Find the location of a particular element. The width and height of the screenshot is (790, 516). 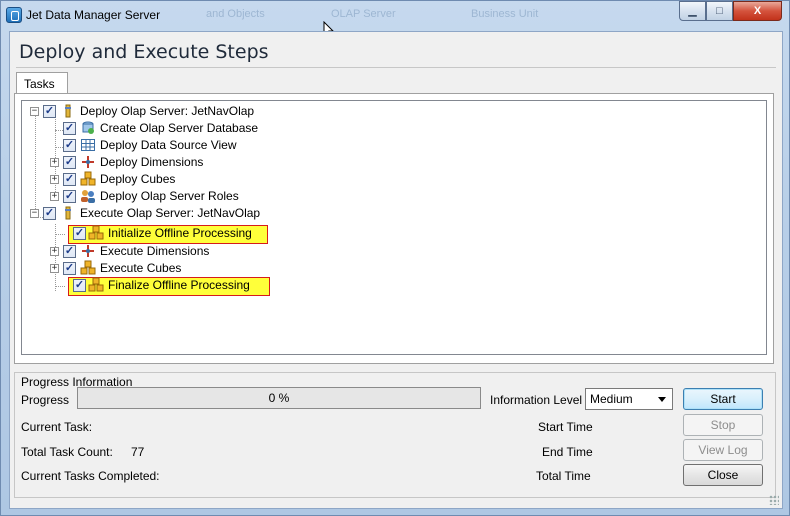

tree-node-label: Deploy Cubes is located at coordinates (138, 179).